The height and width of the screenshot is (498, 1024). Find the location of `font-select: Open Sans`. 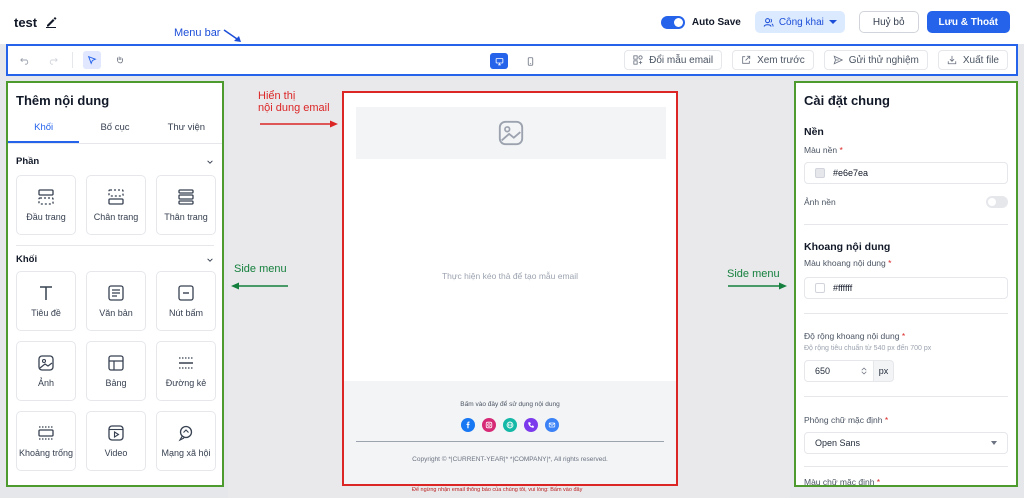

font-select: Open Sans is located at coordinates (906, 443).